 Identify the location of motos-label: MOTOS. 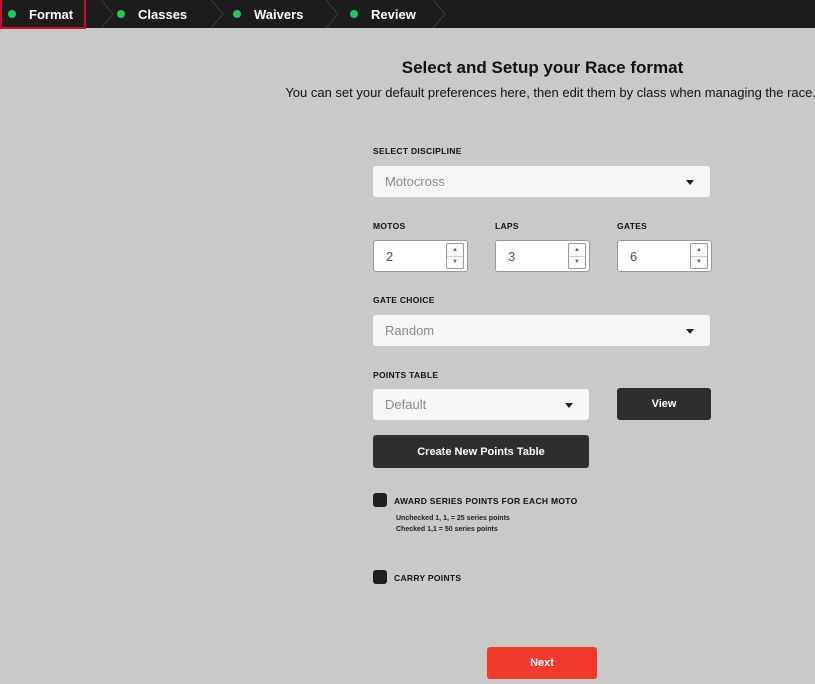
(389, 226).